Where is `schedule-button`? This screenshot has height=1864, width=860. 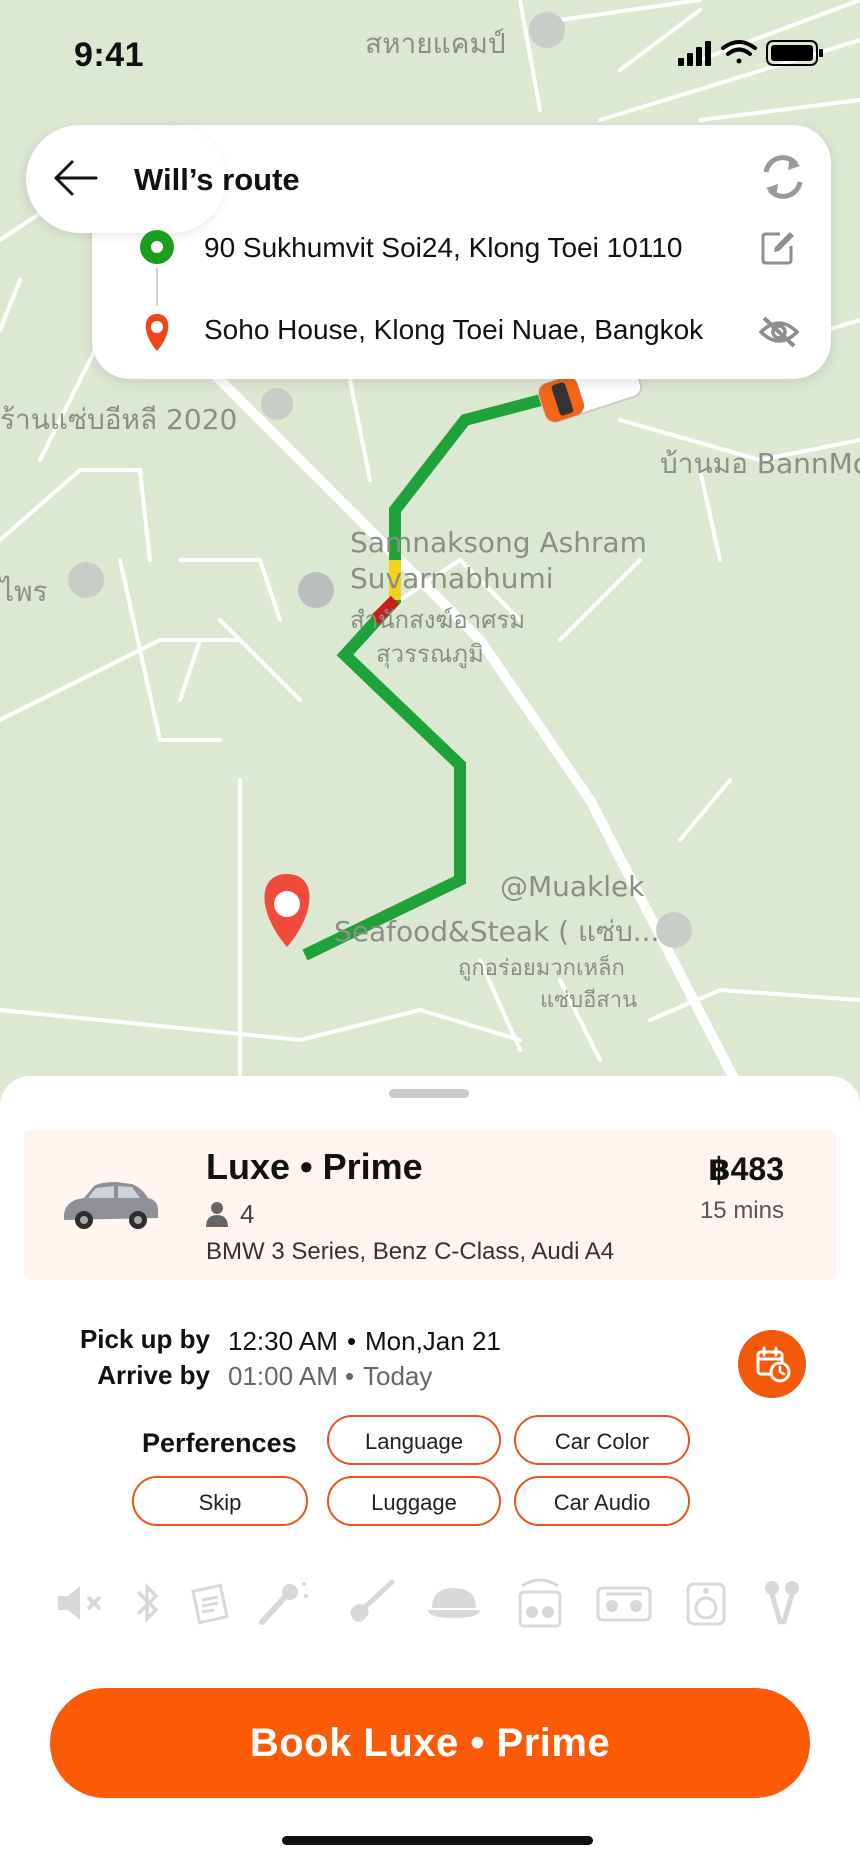
schedule-button is located at coordinates (772, 1364).